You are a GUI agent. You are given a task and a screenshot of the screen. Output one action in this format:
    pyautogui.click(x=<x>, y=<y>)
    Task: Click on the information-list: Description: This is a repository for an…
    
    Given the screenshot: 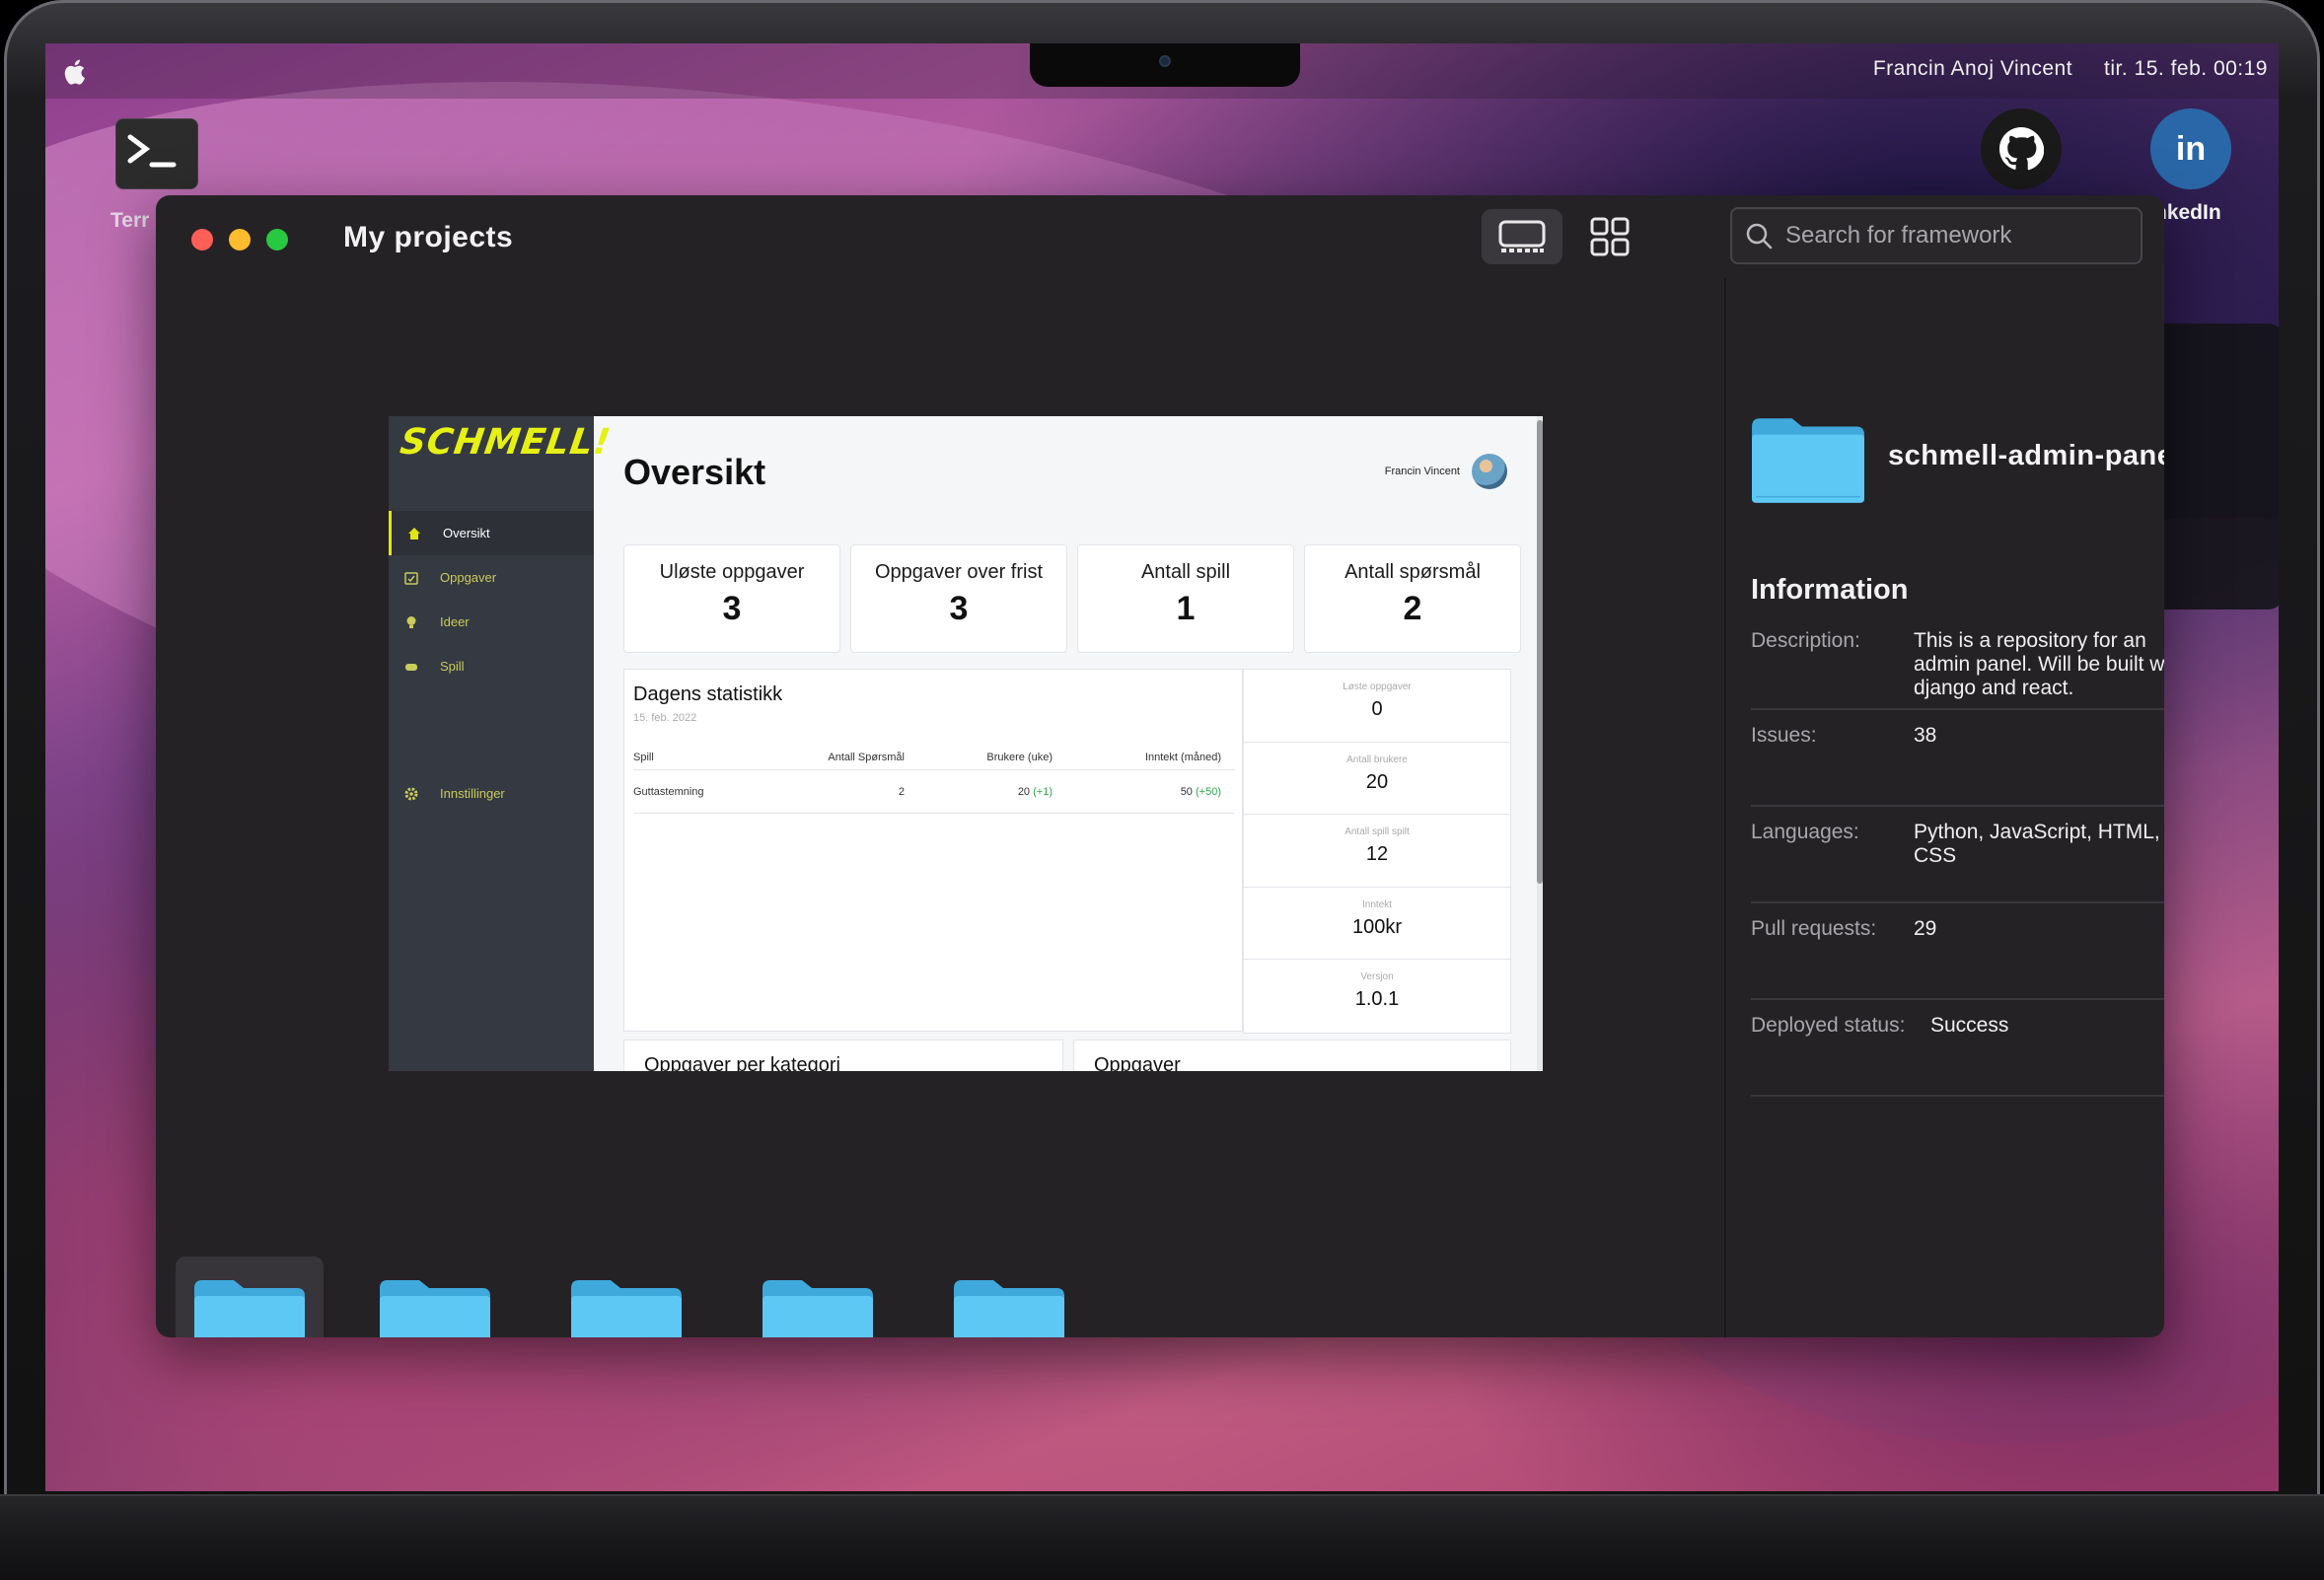 What is the action you would take?
    pyautogui.click(x=1957, y=863)
    